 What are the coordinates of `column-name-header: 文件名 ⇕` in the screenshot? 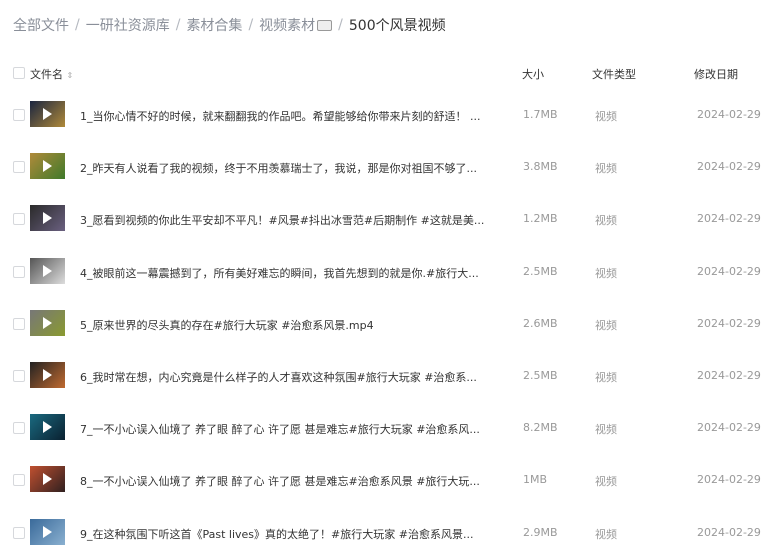 It's located at (51, 74).